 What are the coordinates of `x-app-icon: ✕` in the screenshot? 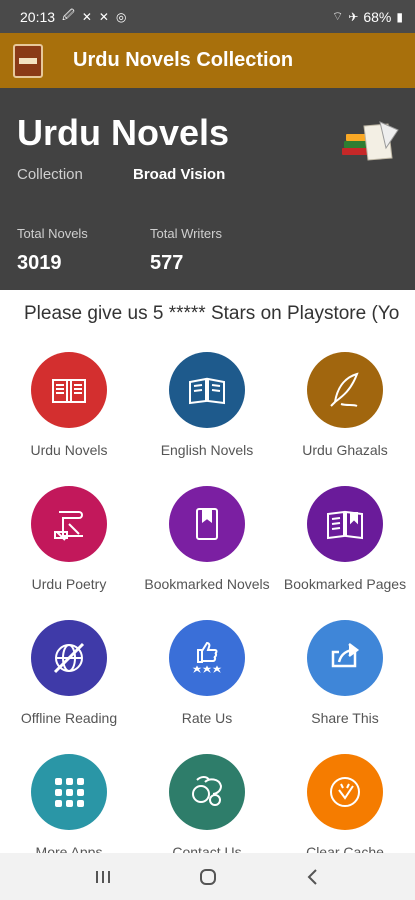 It's located at (86, 16).